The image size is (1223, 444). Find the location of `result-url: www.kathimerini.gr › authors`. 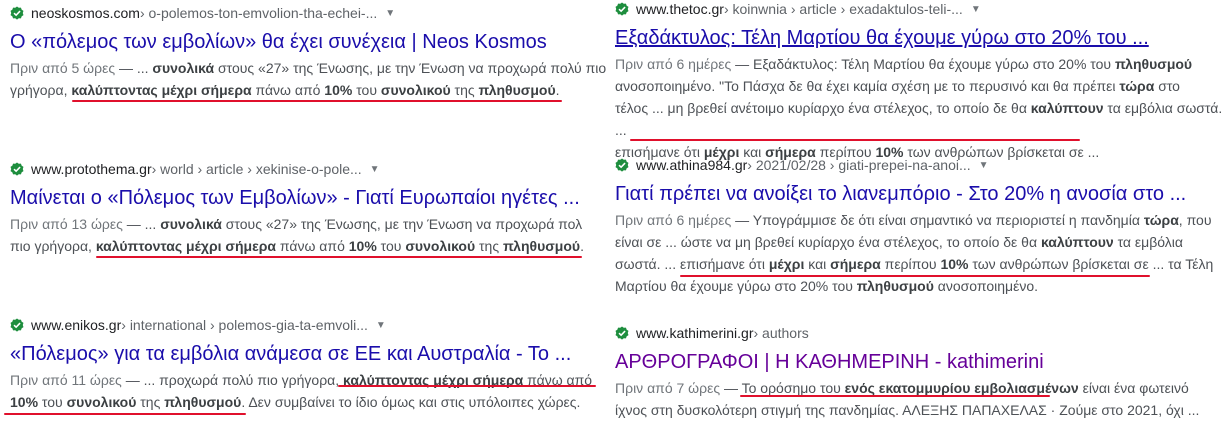

result-url: www.kathimerini.gr › authors is located at coordinates (914, 333).